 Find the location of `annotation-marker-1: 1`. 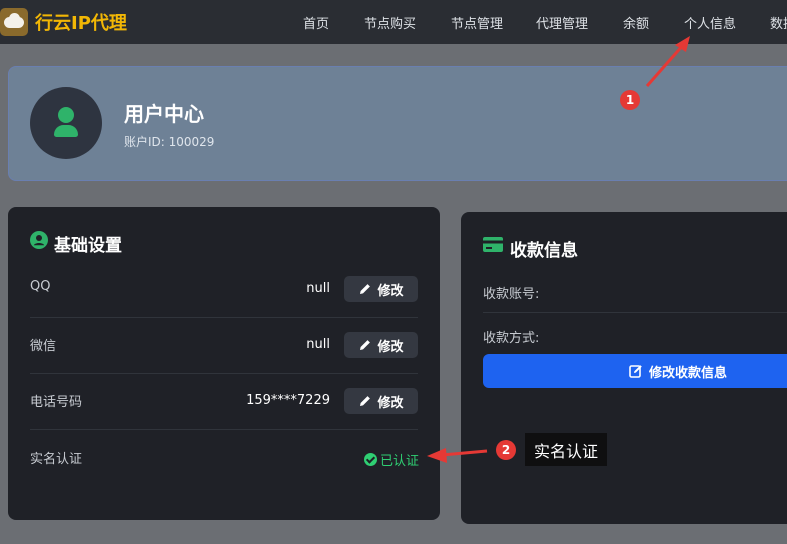

annotation-marker-1: 1 is located at coordinates (630, 100).